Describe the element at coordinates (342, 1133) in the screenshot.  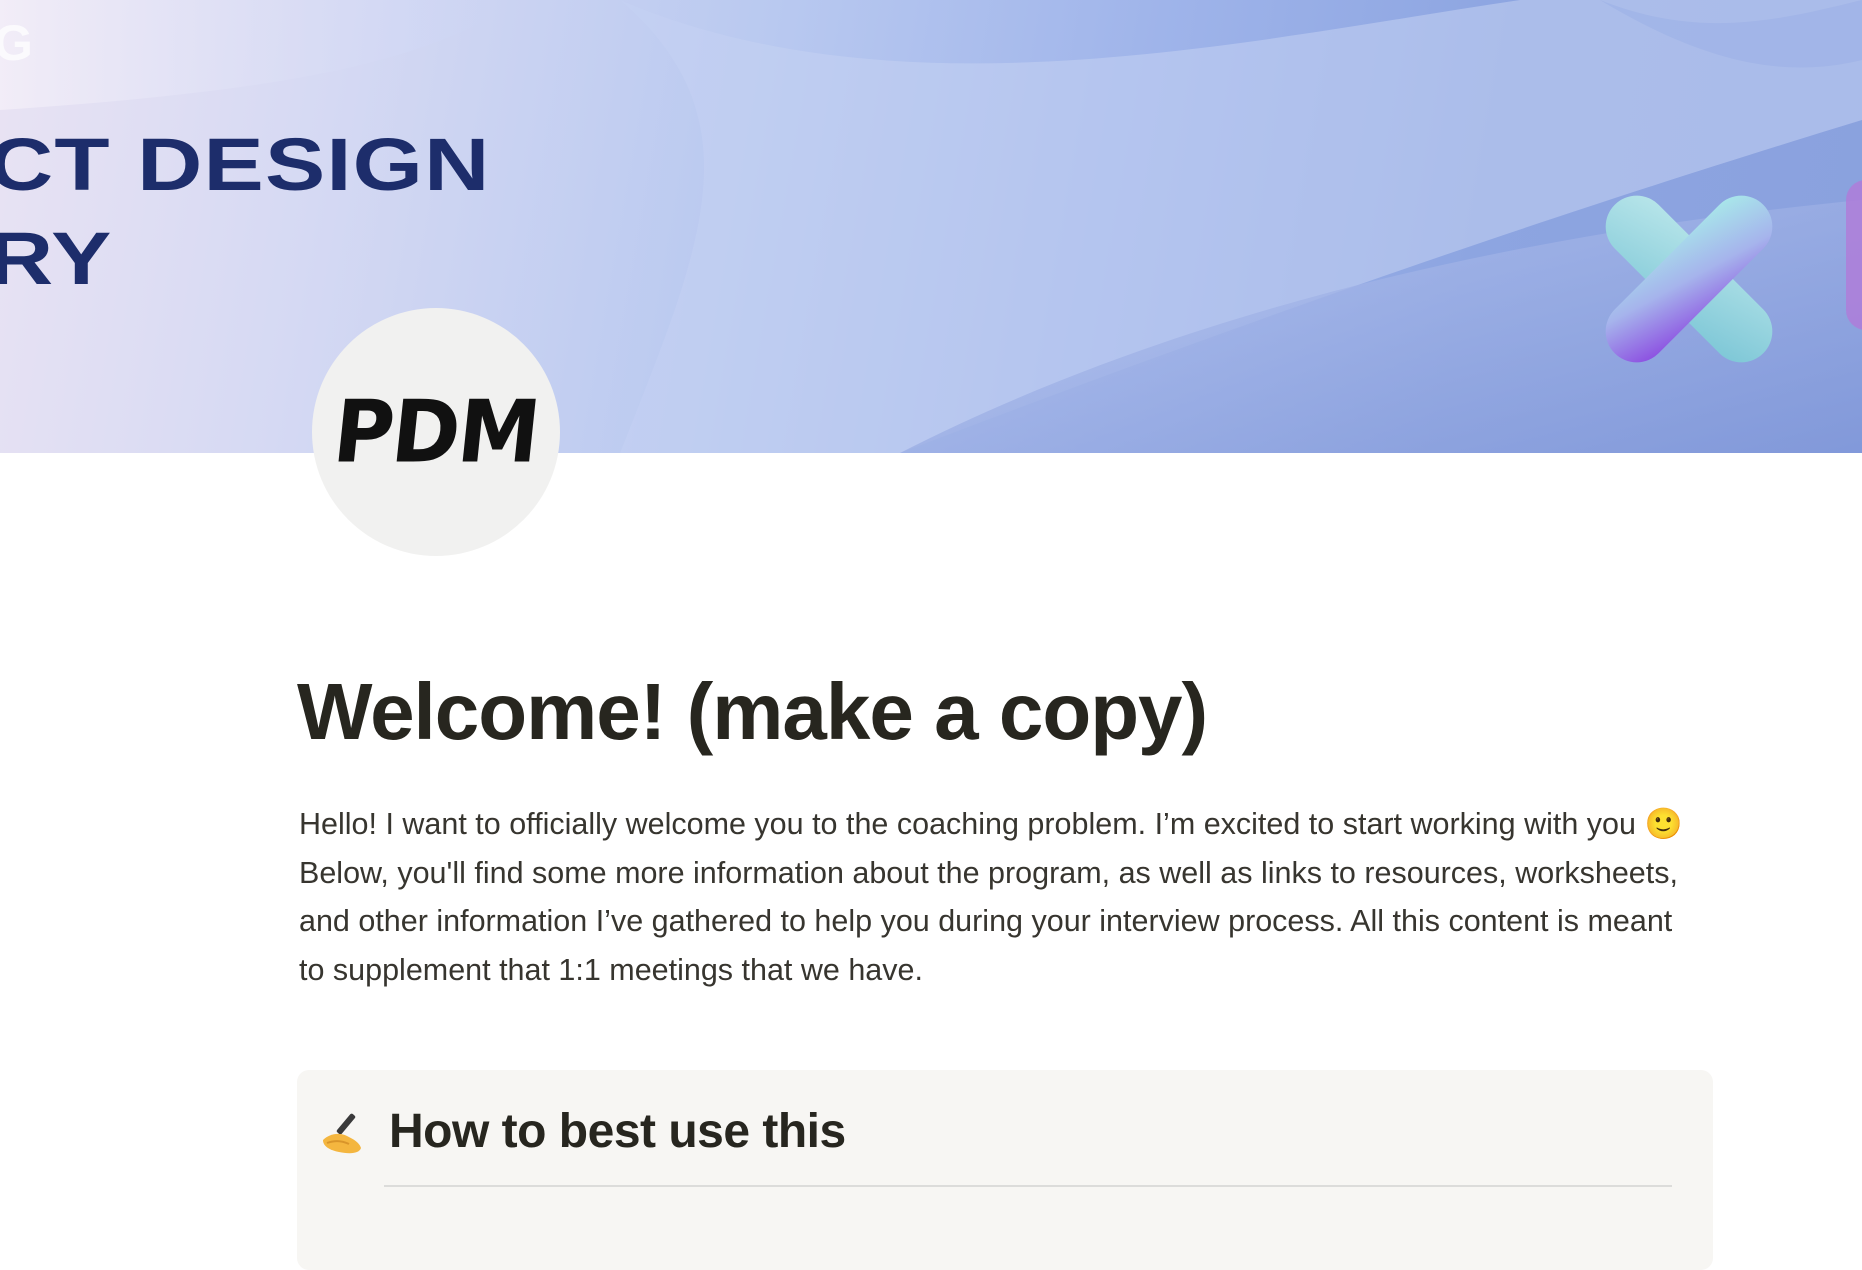
I see `writing-hand-icon` at that location.